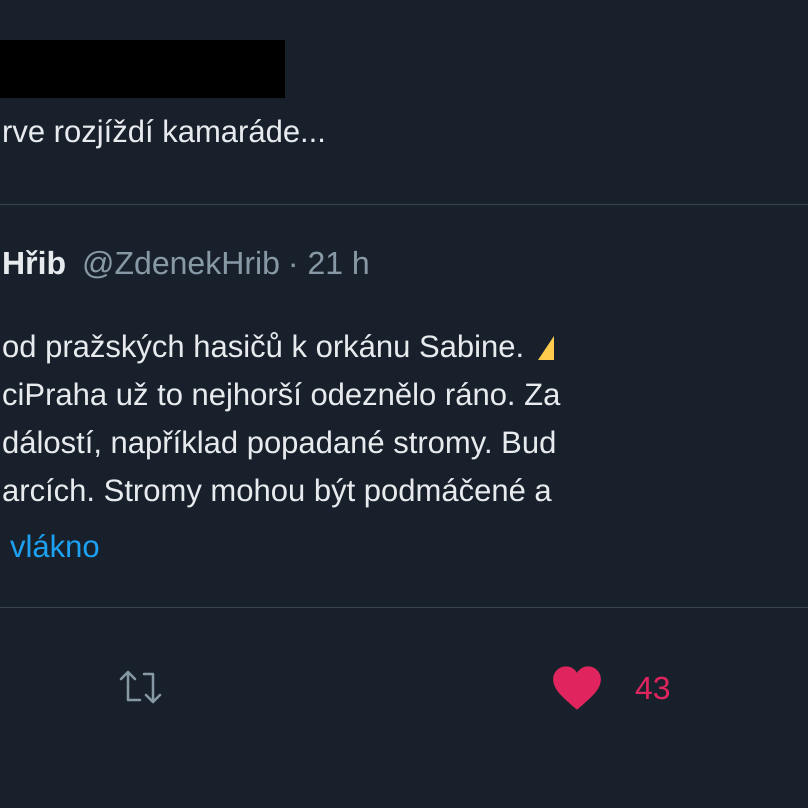 The height and width of the screenshot is (808, 808). Describe the element at coordinates (577, 688) in the screenshot. I see `heart-icon` at that location.